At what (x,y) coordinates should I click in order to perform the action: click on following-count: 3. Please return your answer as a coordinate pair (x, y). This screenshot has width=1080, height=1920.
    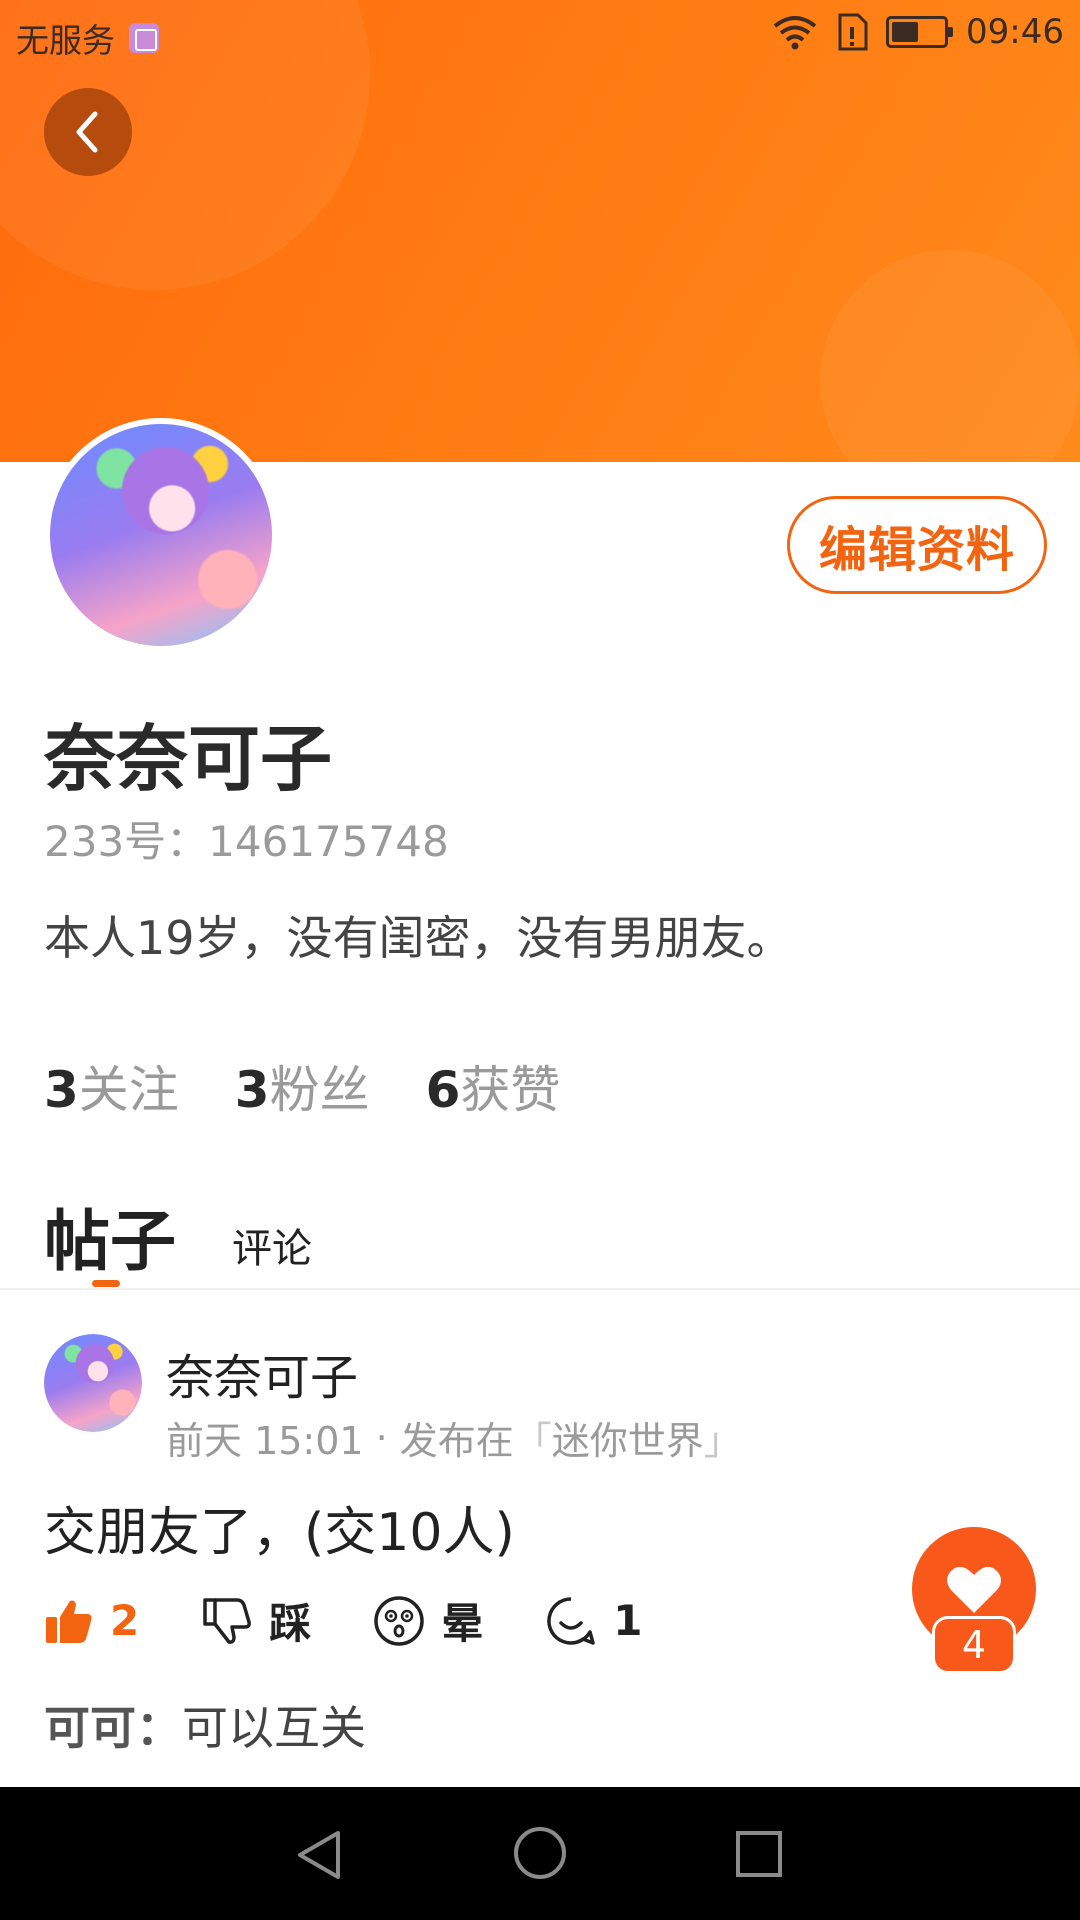
    Looking at the image, I should click on (61, 1090).